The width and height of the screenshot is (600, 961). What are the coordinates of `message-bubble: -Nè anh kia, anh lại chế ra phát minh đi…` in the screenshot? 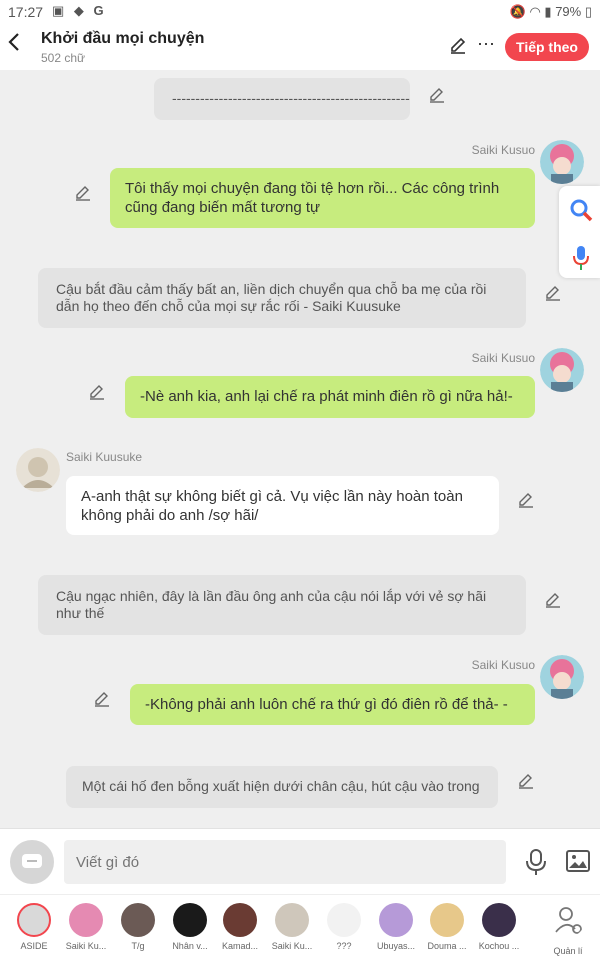 It's located at (330, 397).